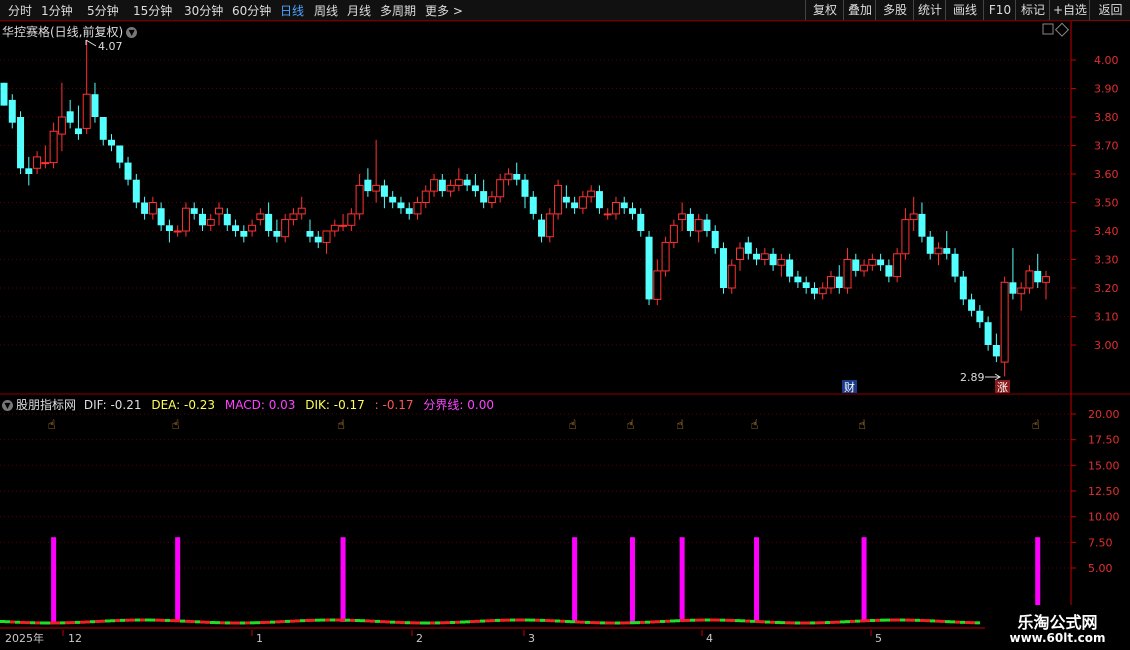  What do you see at coordinates (1104, 517) in the screenshot?
I see `indicator-tick-label: 10.00` at bounding box center [1104, 517].